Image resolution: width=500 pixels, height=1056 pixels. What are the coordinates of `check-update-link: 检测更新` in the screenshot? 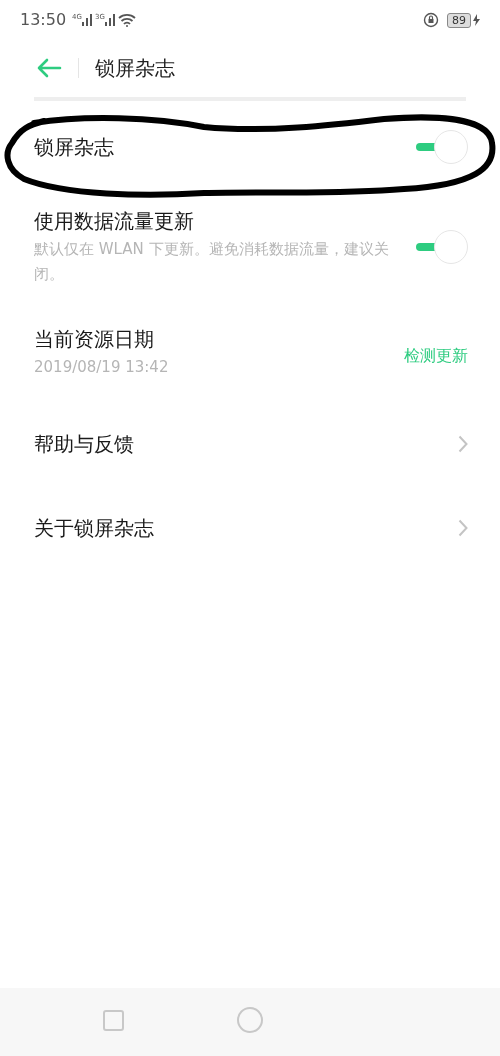 It's located at (436, 355).